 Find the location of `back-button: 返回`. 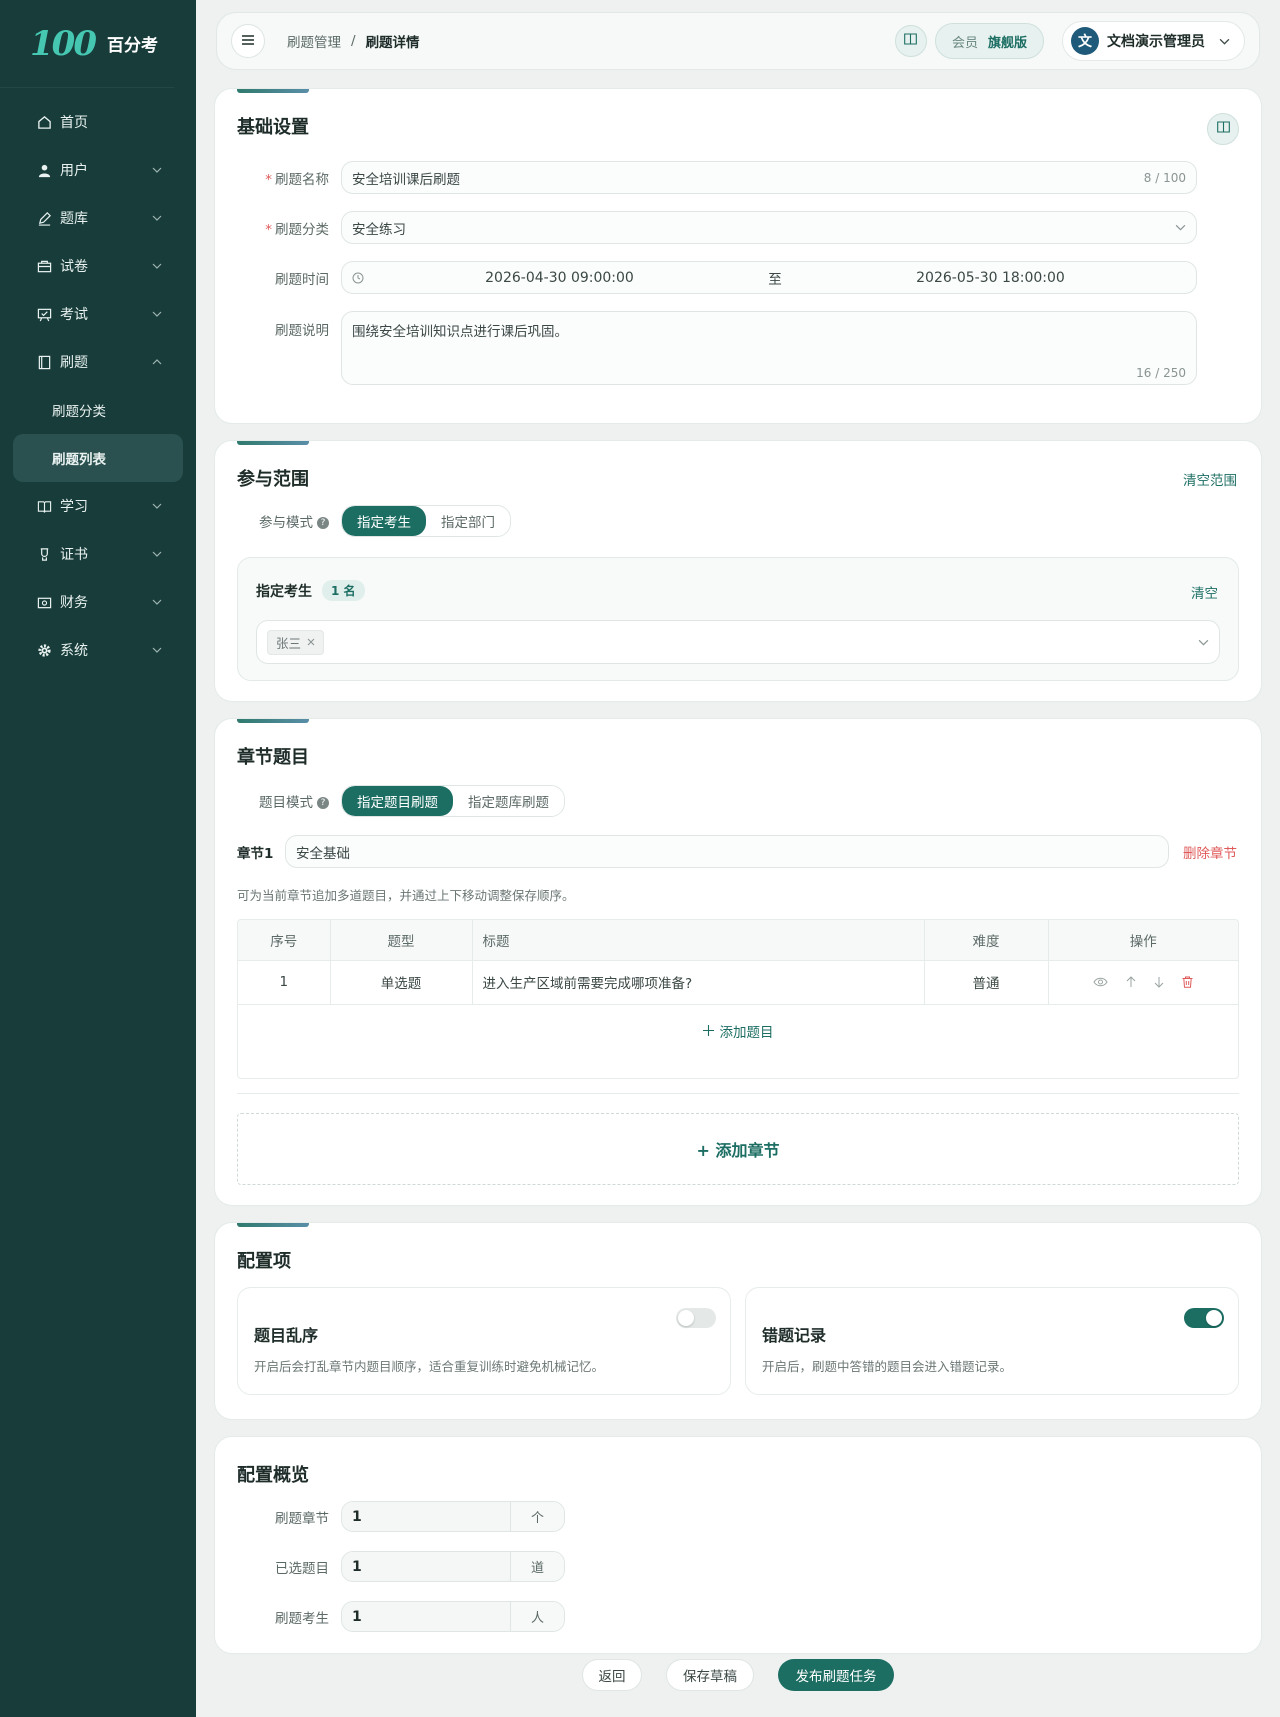

back-button: 返回 is located at coordinates (612, 1675).